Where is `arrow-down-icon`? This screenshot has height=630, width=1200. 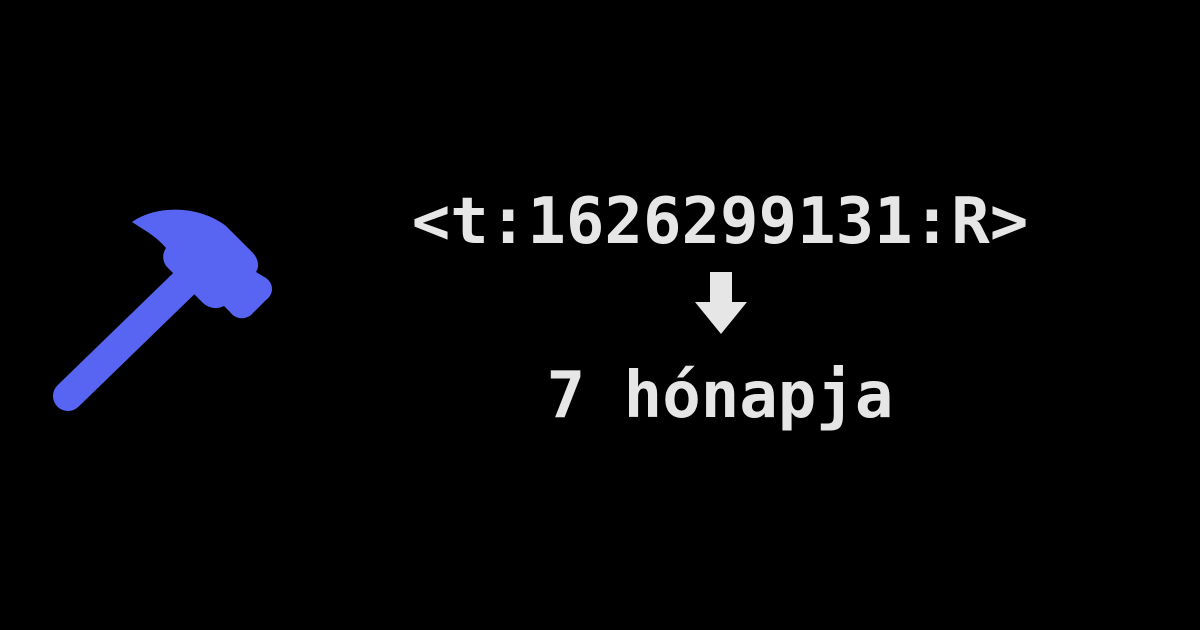 arrow-down-icon is located at coordinates (721, 303).